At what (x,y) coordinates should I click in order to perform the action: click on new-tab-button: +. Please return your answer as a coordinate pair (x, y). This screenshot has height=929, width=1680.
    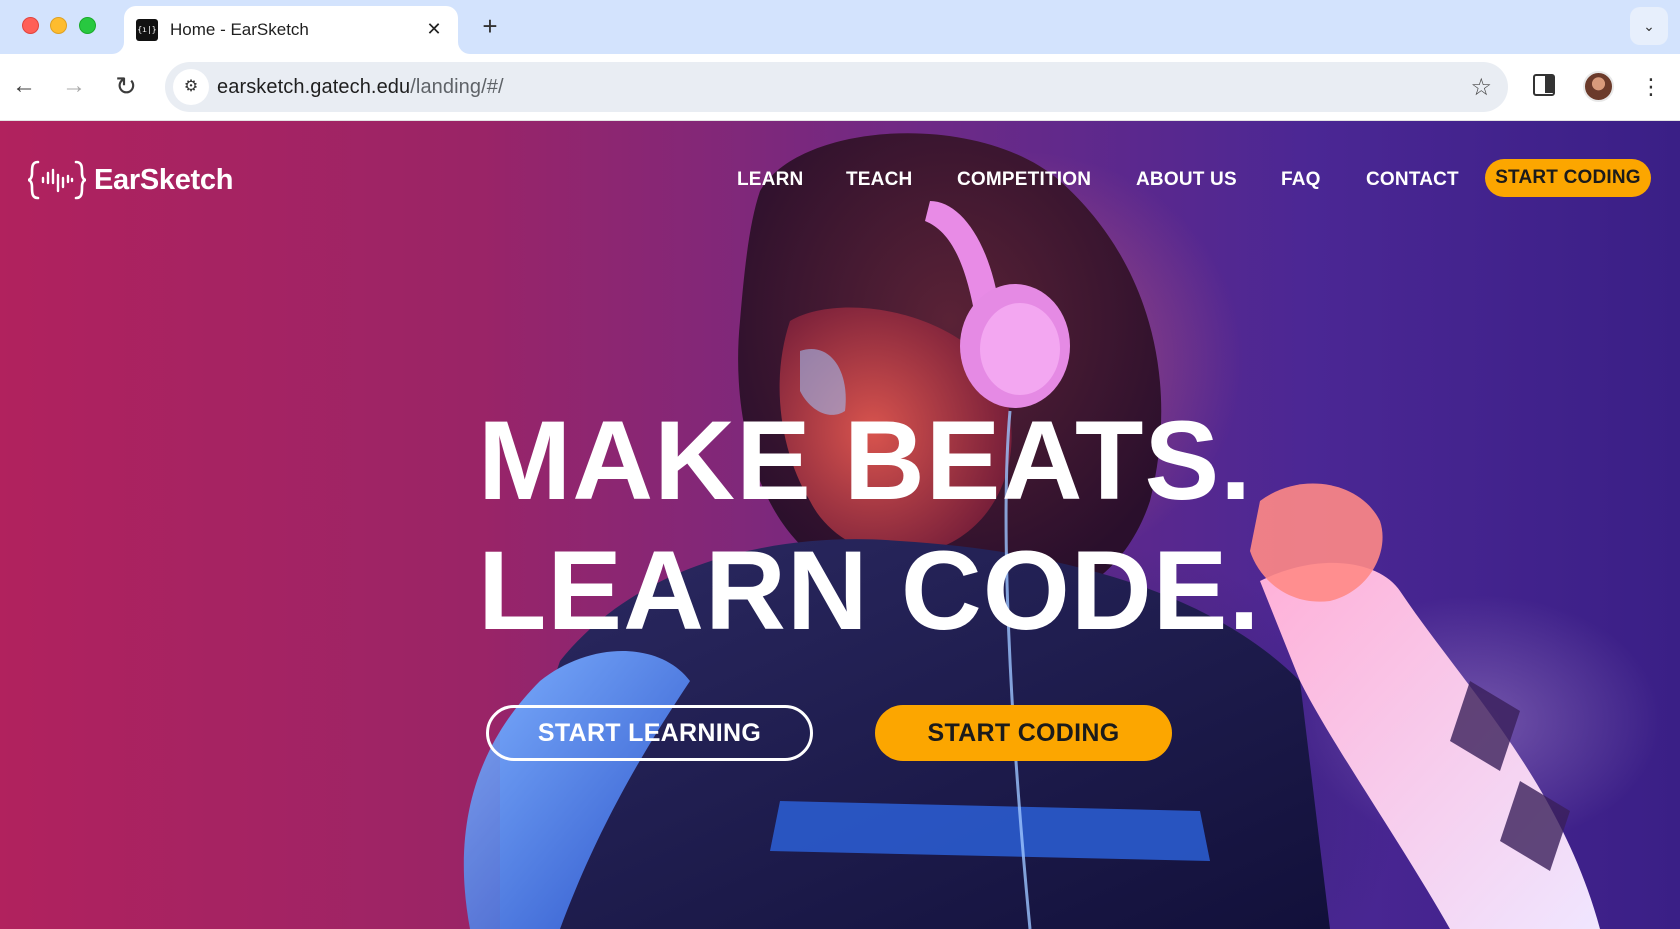
    Looking at the image, I should click on (490, 27).